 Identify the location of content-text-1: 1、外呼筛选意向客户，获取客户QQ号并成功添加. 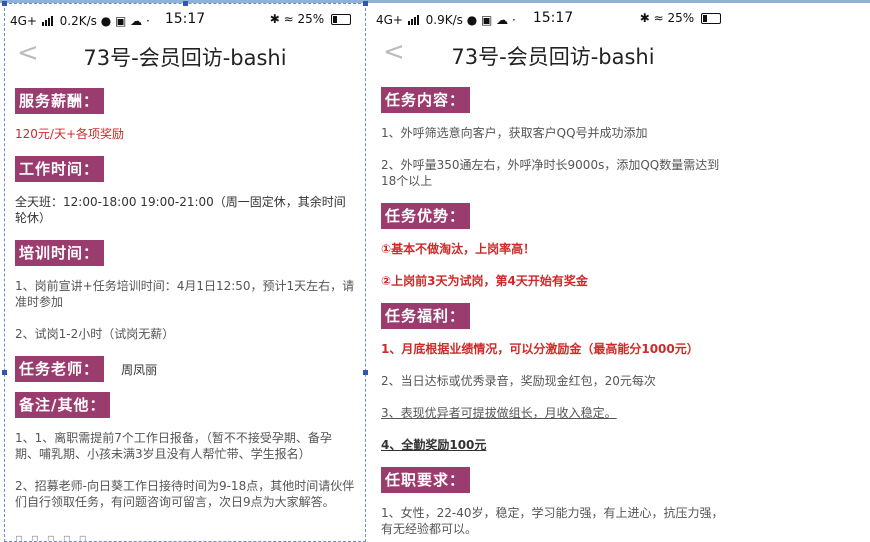
(514, 133).